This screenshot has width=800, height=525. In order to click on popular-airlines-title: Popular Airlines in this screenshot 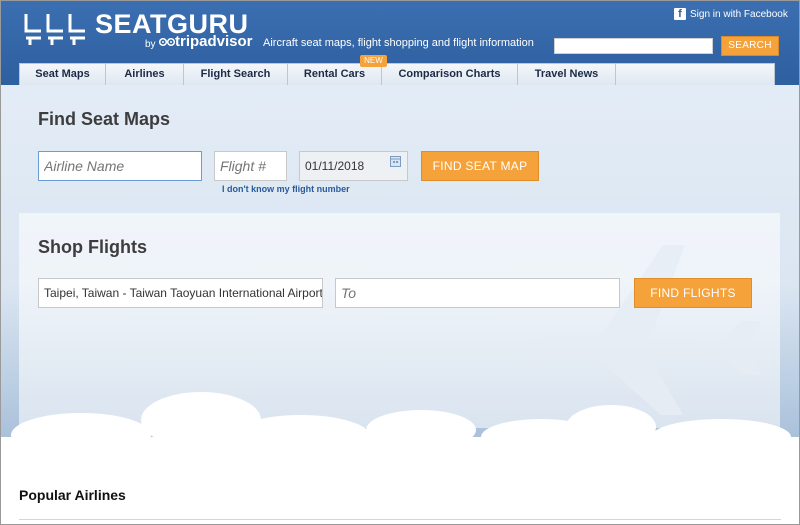, I will do `click(72, 495)`.